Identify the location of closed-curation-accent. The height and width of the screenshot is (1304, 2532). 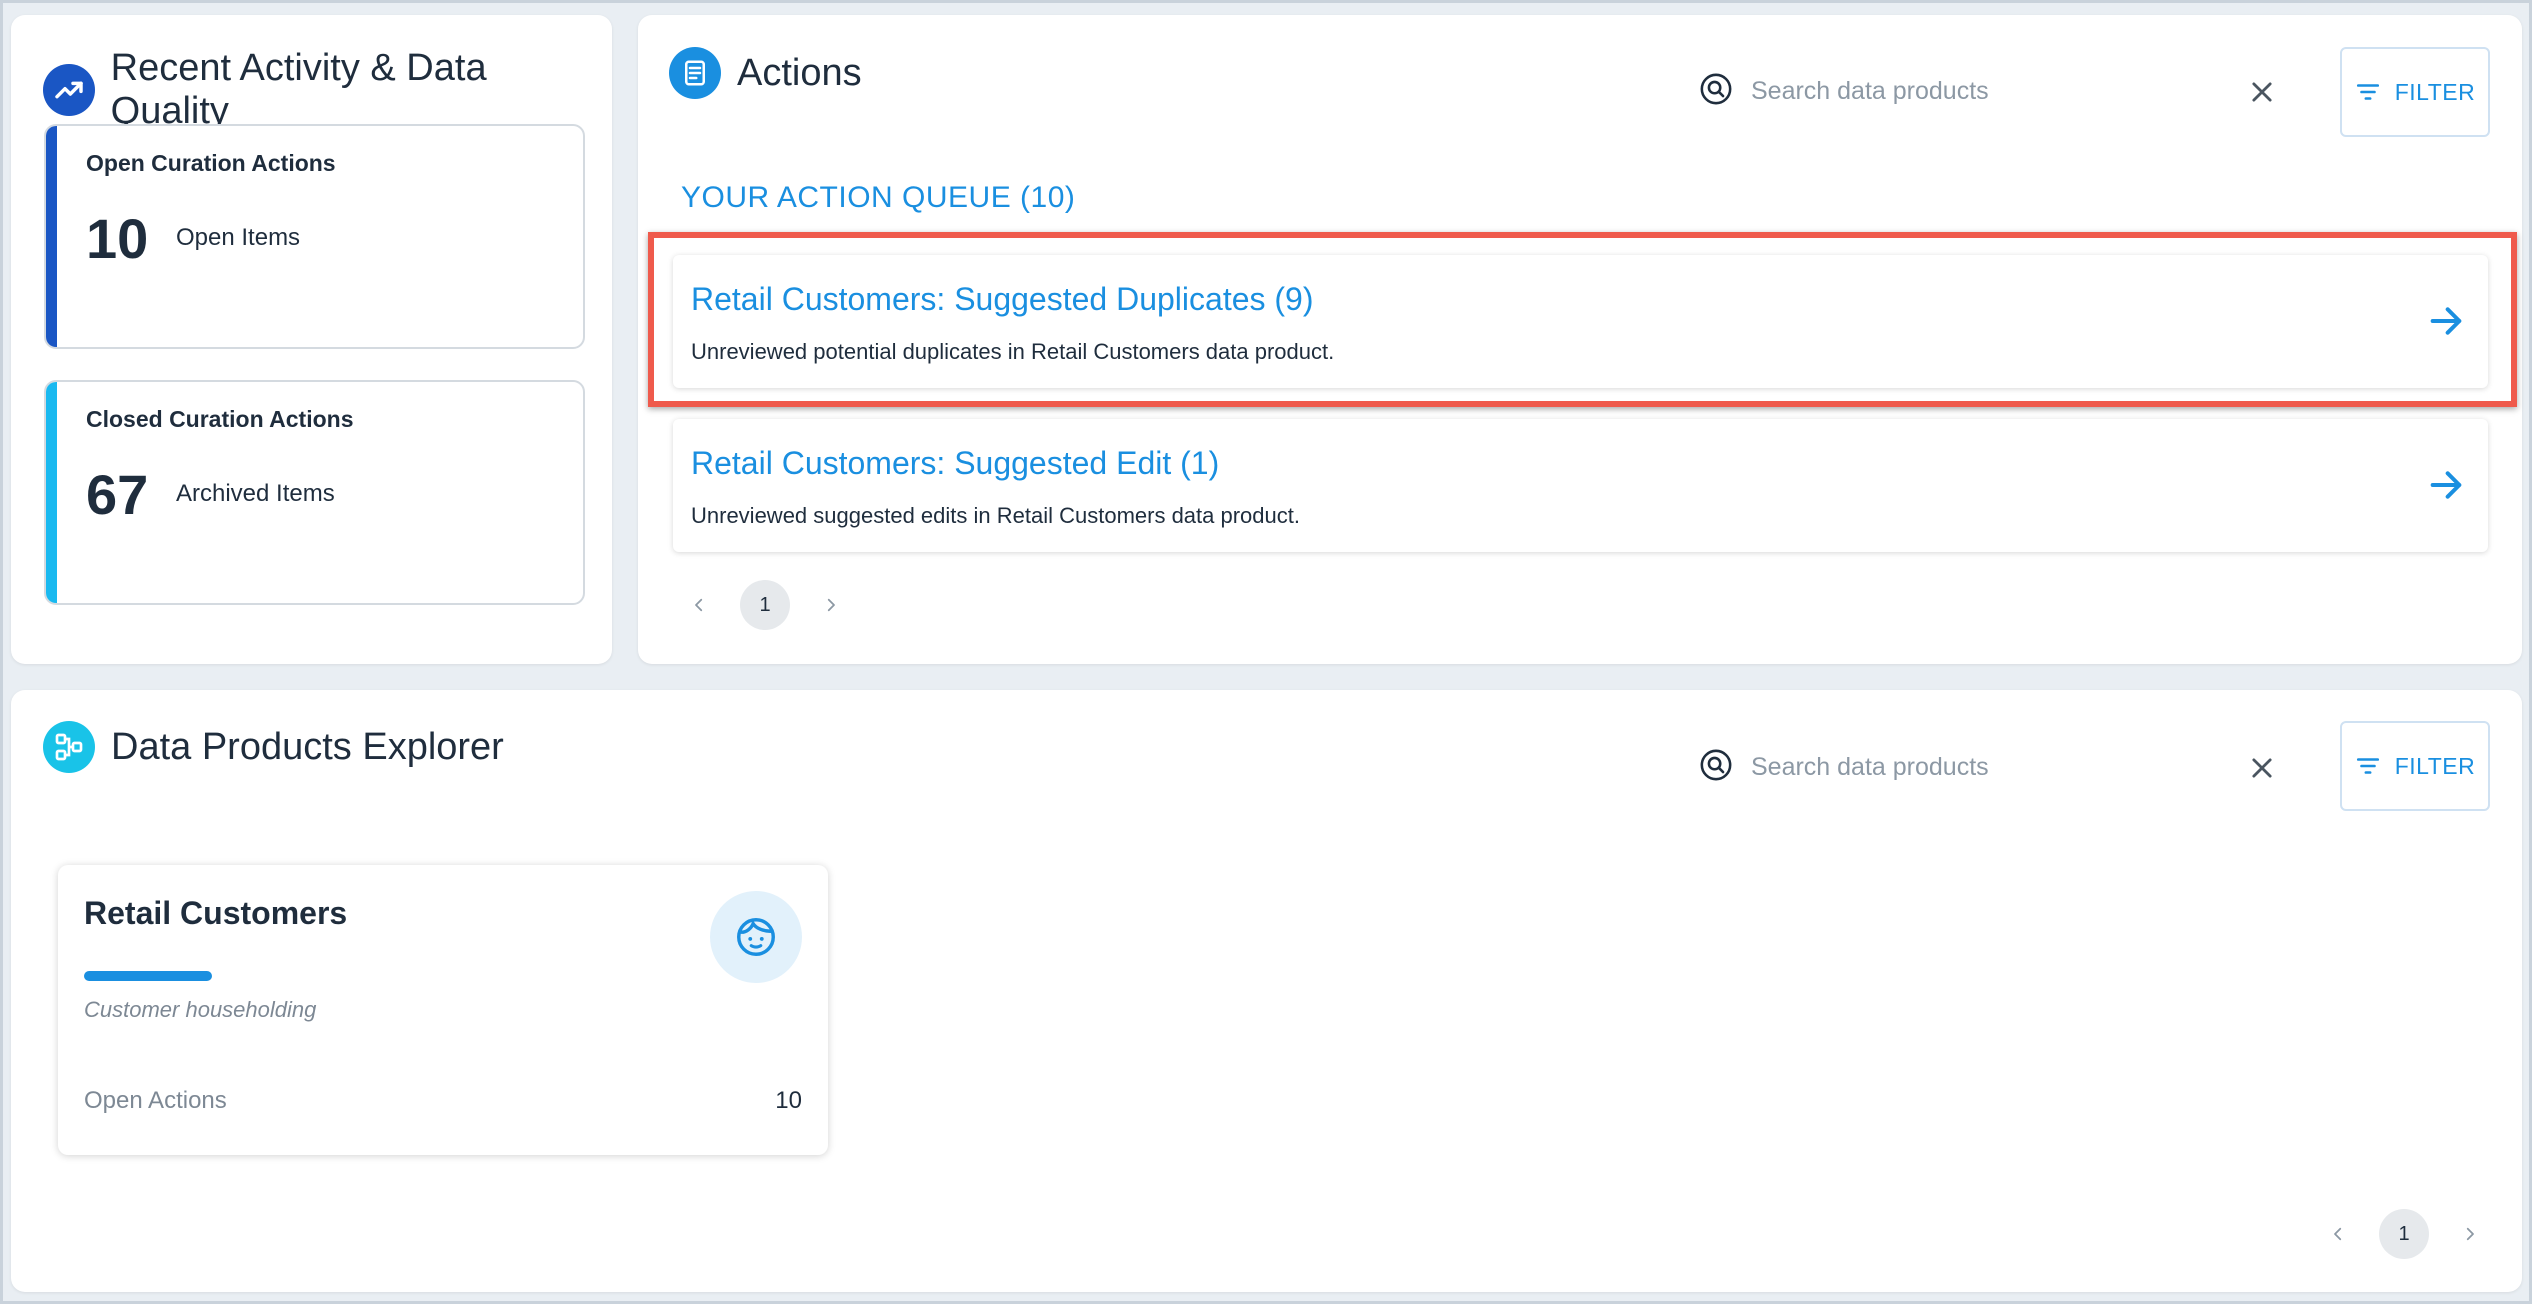
(51, 492).